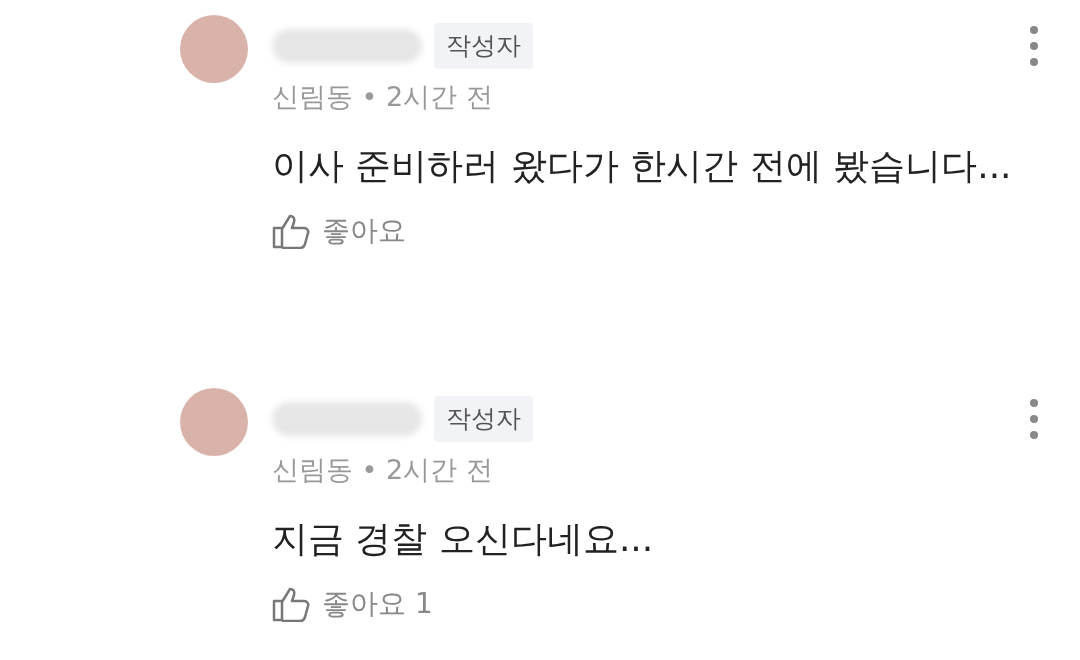 This screenshot has height=660, width=1080. Describe the element at coordinates (339, 230) in the screenshot. I see `like-button: 좋아요` at that location.